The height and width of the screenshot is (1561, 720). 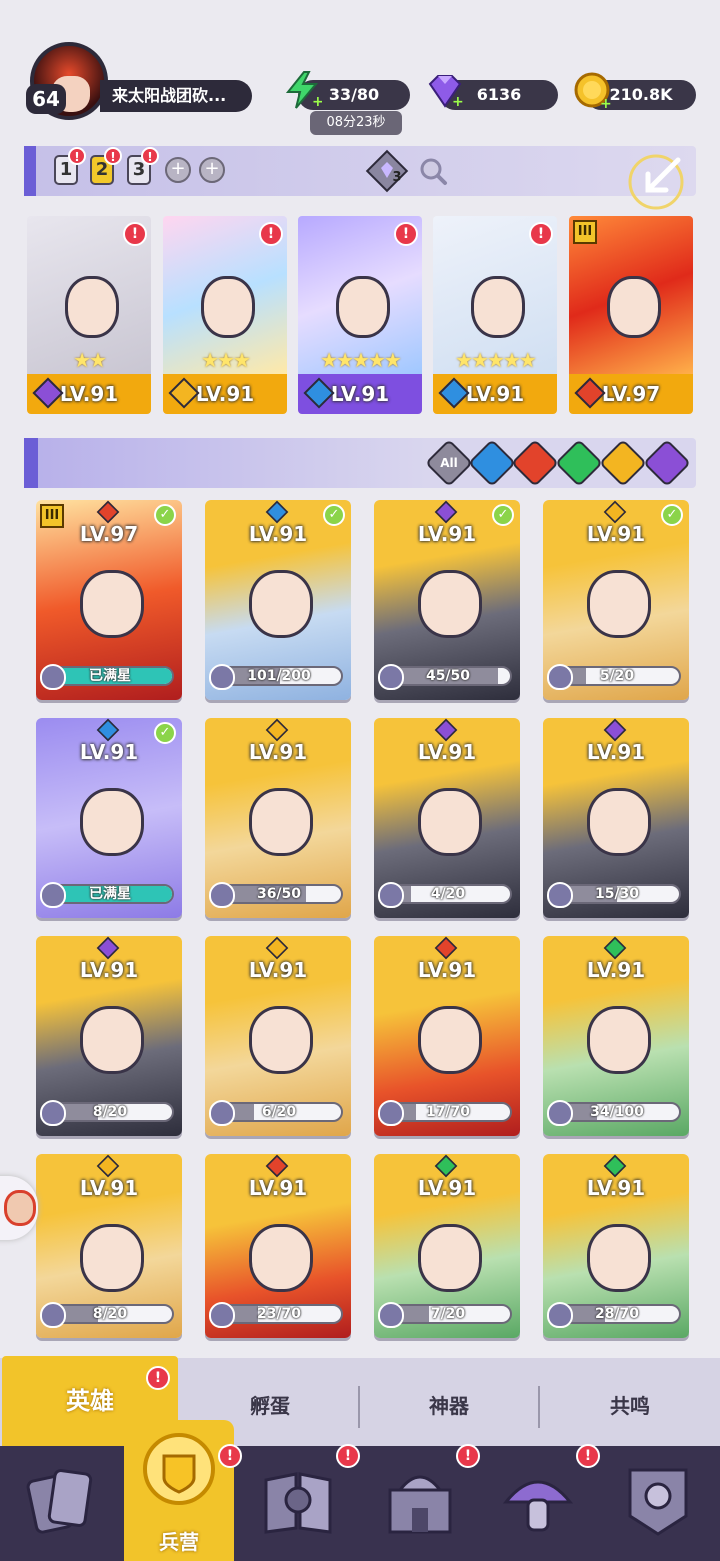 I want to click on hero-card: LV.91 34/100, so click(x=616, y=1036).